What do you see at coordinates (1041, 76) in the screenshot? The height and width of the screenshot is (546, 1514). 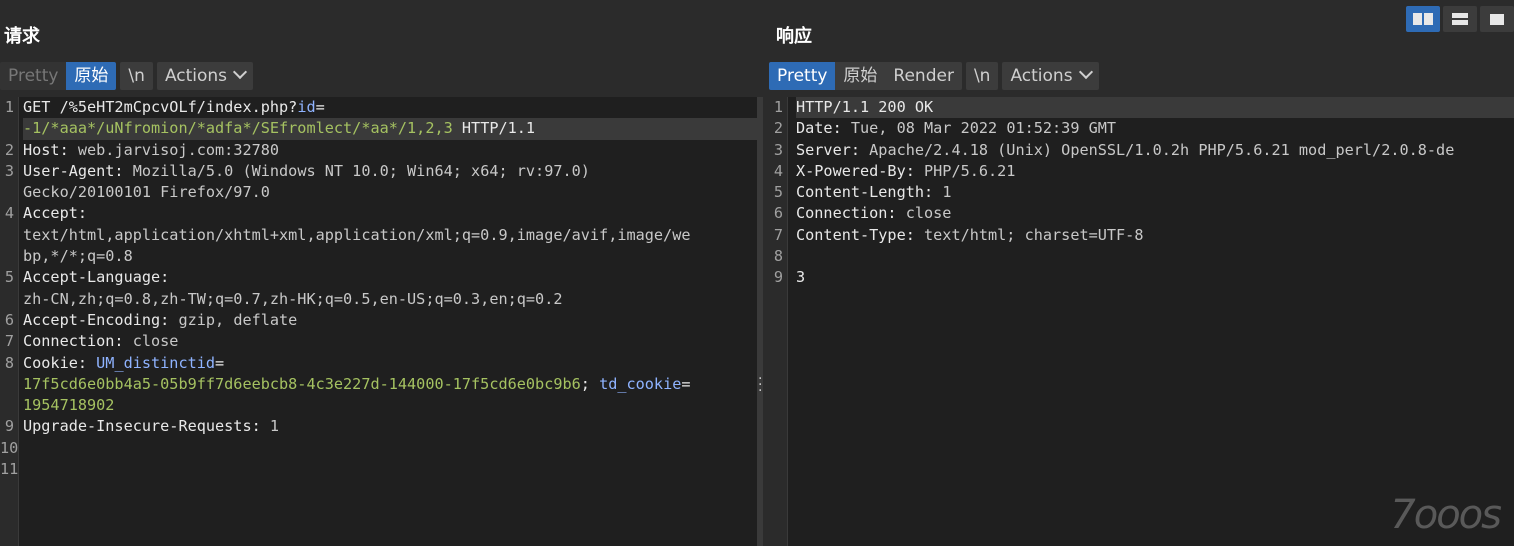 I see `response-actions-label: Actions` at bounding box center [1041, 76].